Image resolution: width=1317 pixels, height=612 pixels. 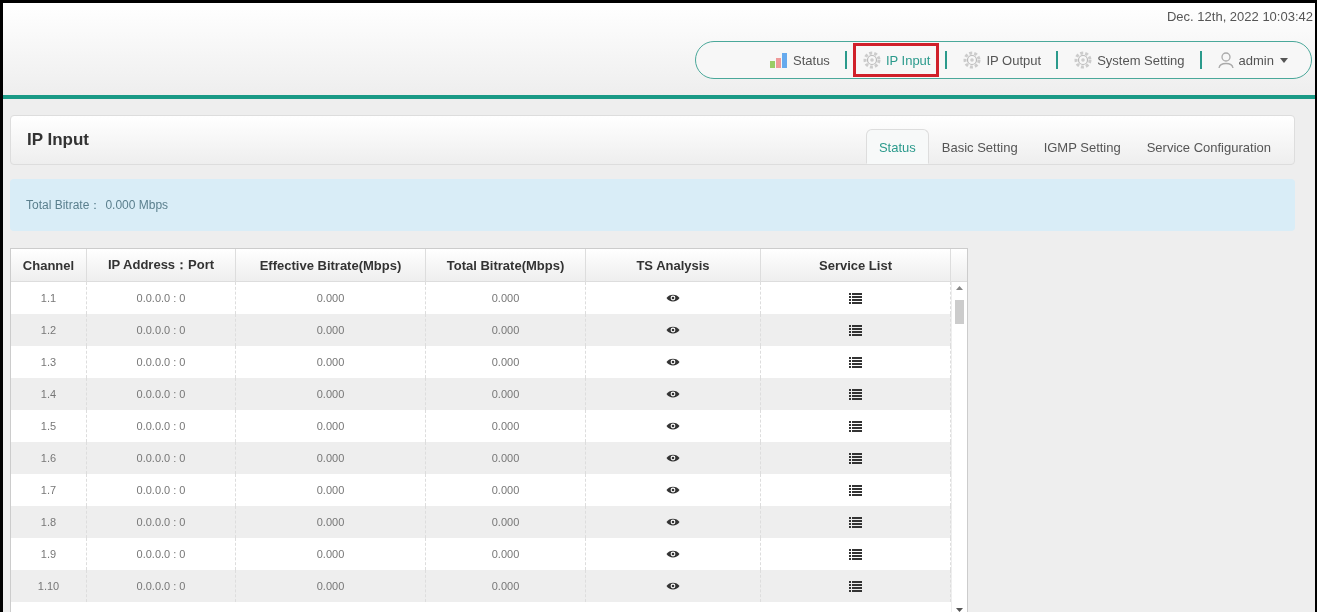 What do you see at coordinates (979, 146) in the screenshot?
I see `tab: Basic Setting` at bounding box center [979, 146].